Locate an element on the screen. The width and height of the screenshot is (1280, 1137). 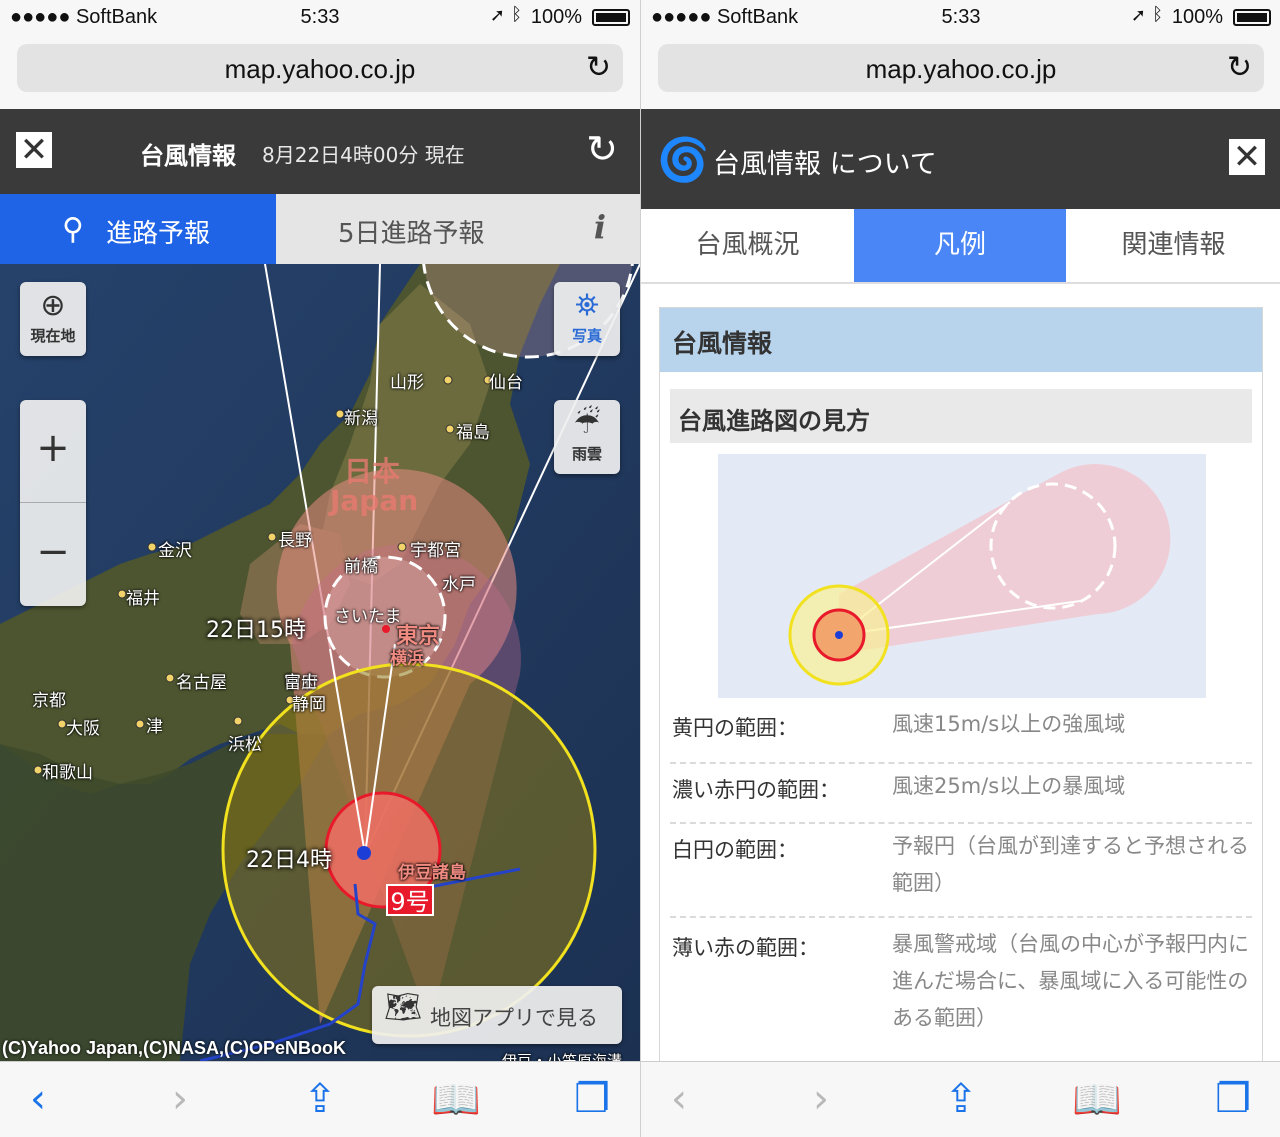
about-tabs: 台風概況 凡例 関連情報 is located at coordinates (960, 246).